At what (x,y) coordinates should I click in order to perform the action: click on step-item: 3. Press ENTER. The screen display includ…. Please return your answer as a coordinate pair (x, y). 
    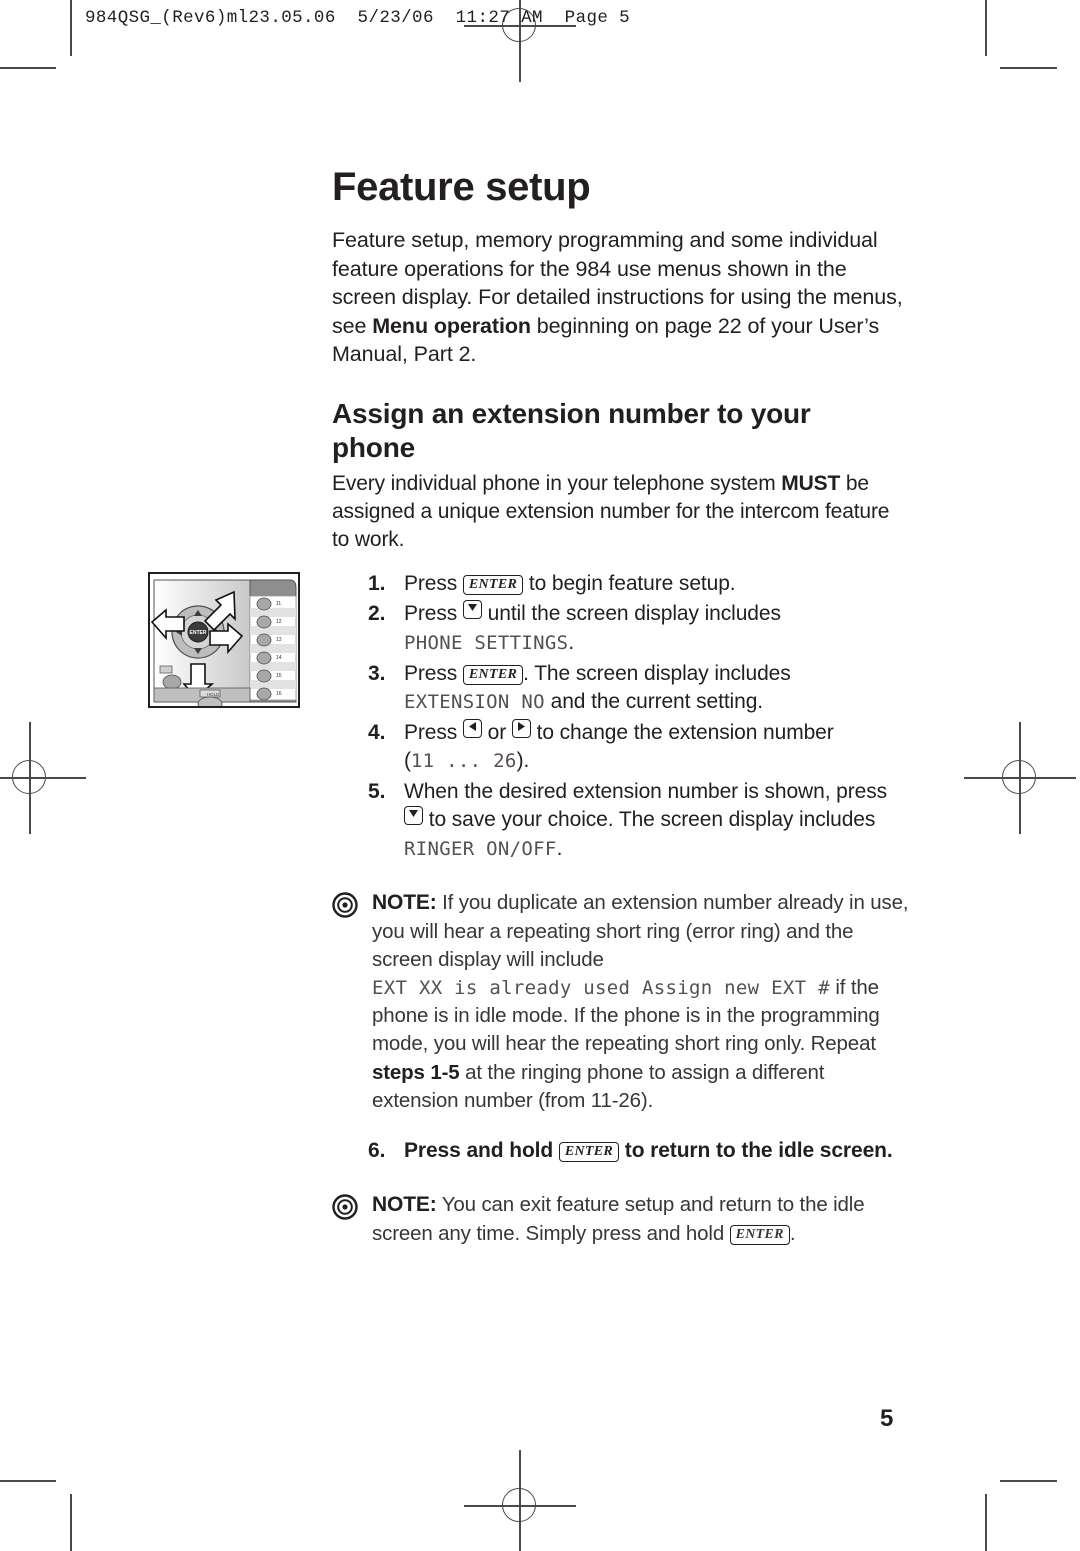
    Looking at the image, I should click on (621, 688).